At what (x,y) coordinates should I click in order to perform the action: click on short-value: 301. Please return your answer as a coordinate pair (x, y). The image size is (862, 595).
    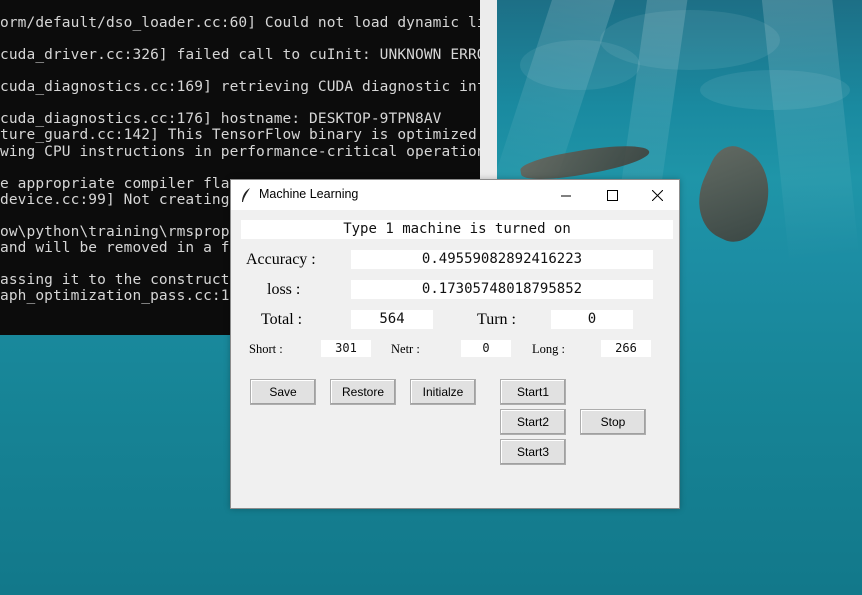
    Looking at the image, I should click on (346, 348).